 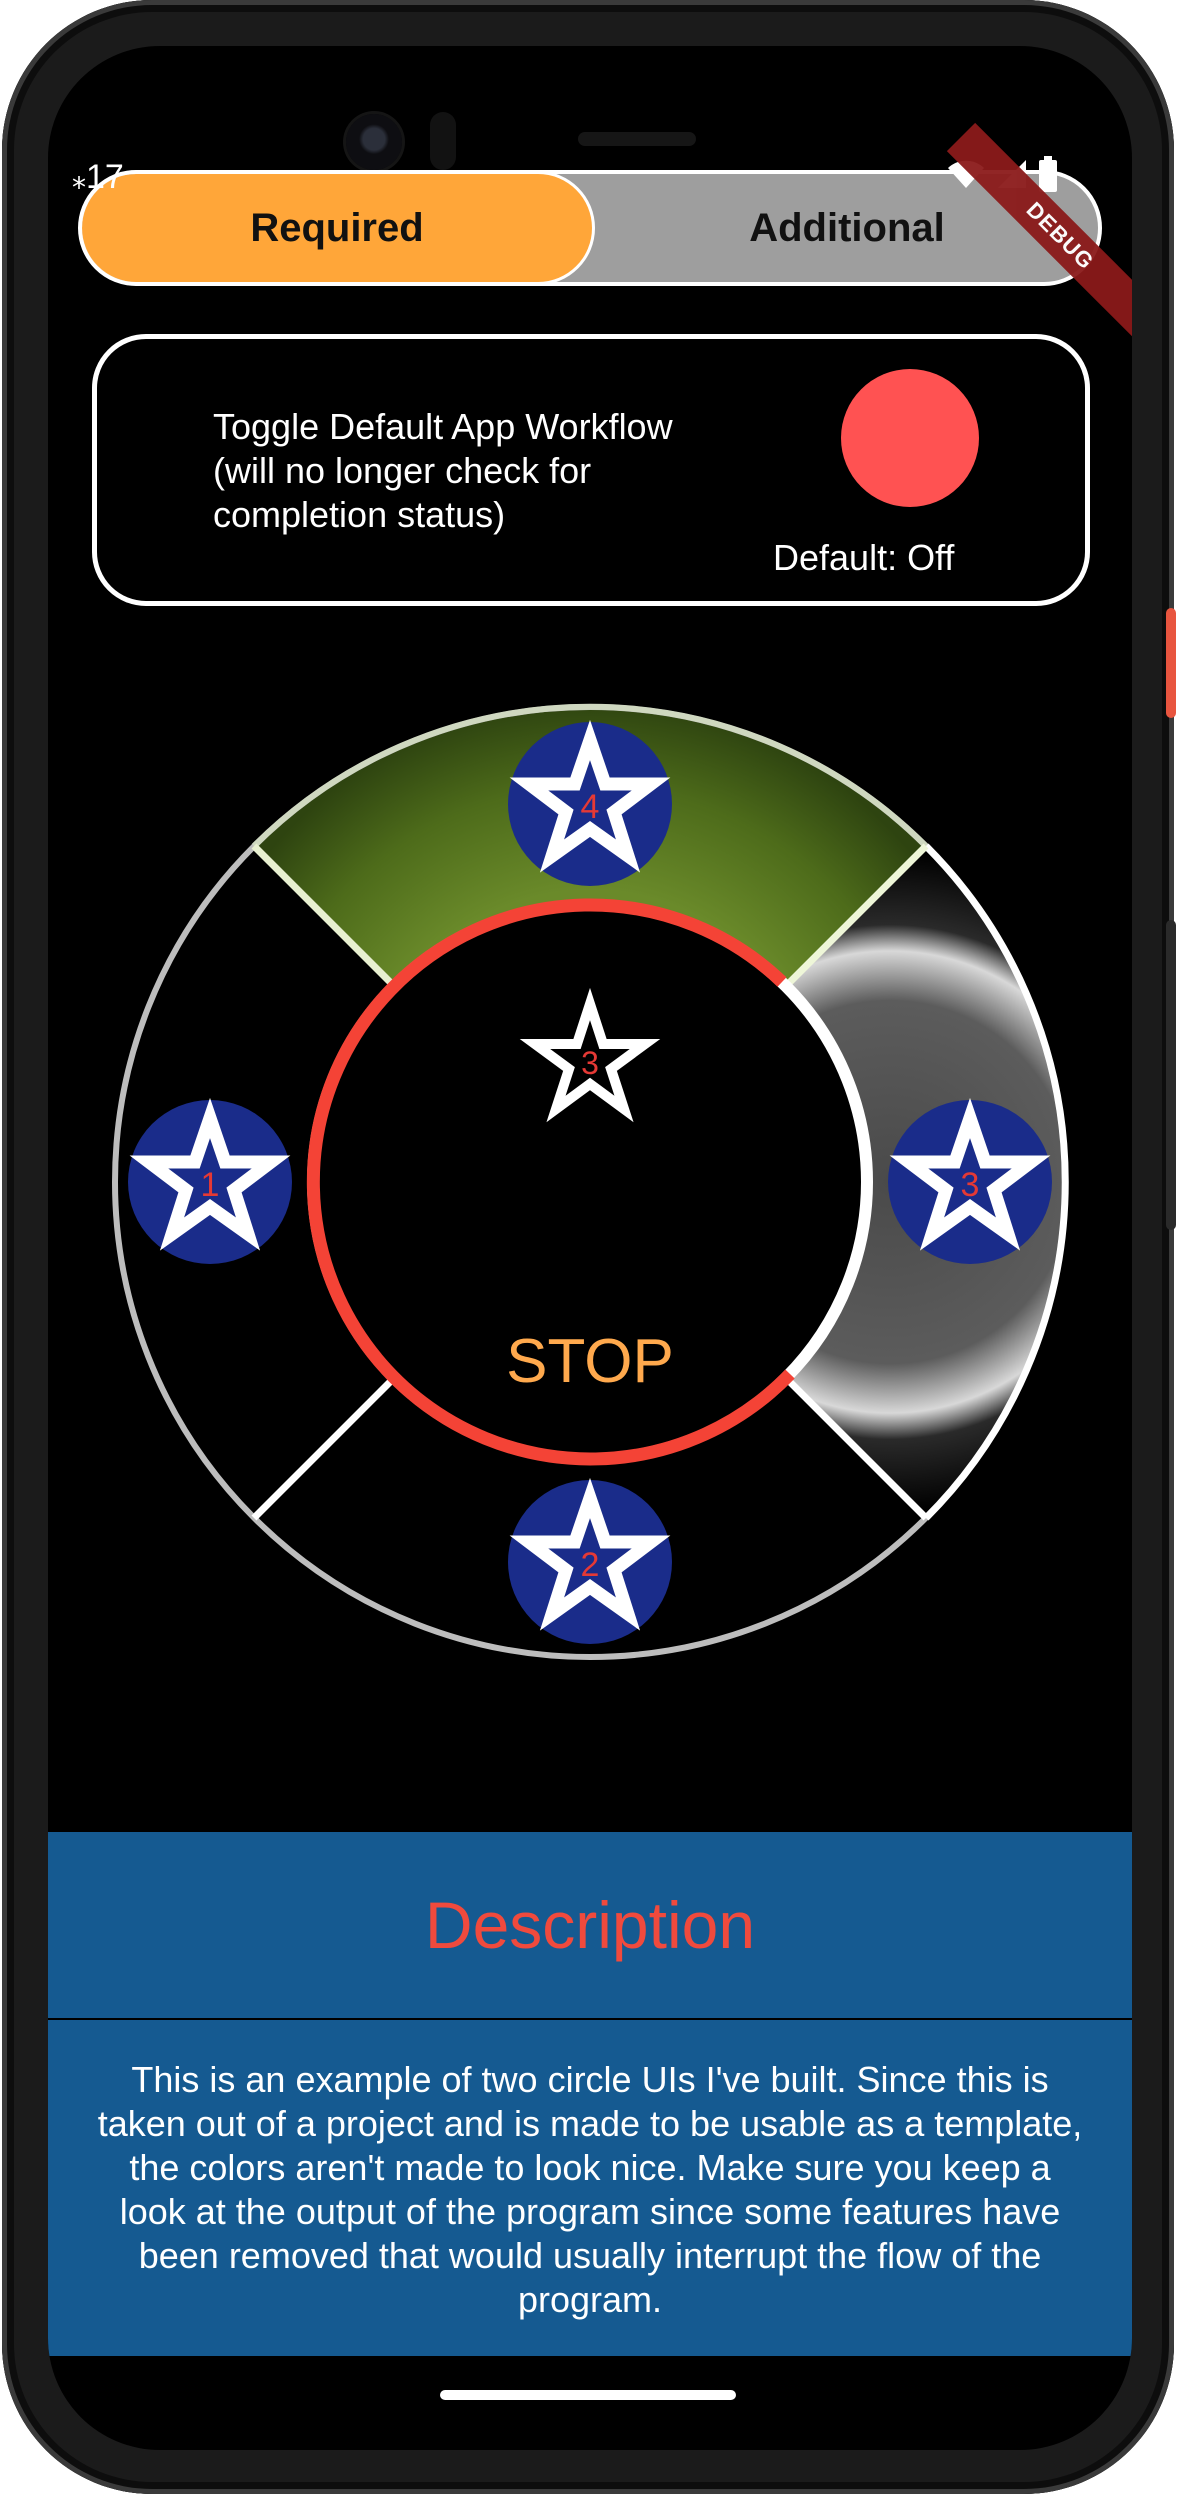 I want to click on workflow-toggle-button, so click(x=910, y=438).